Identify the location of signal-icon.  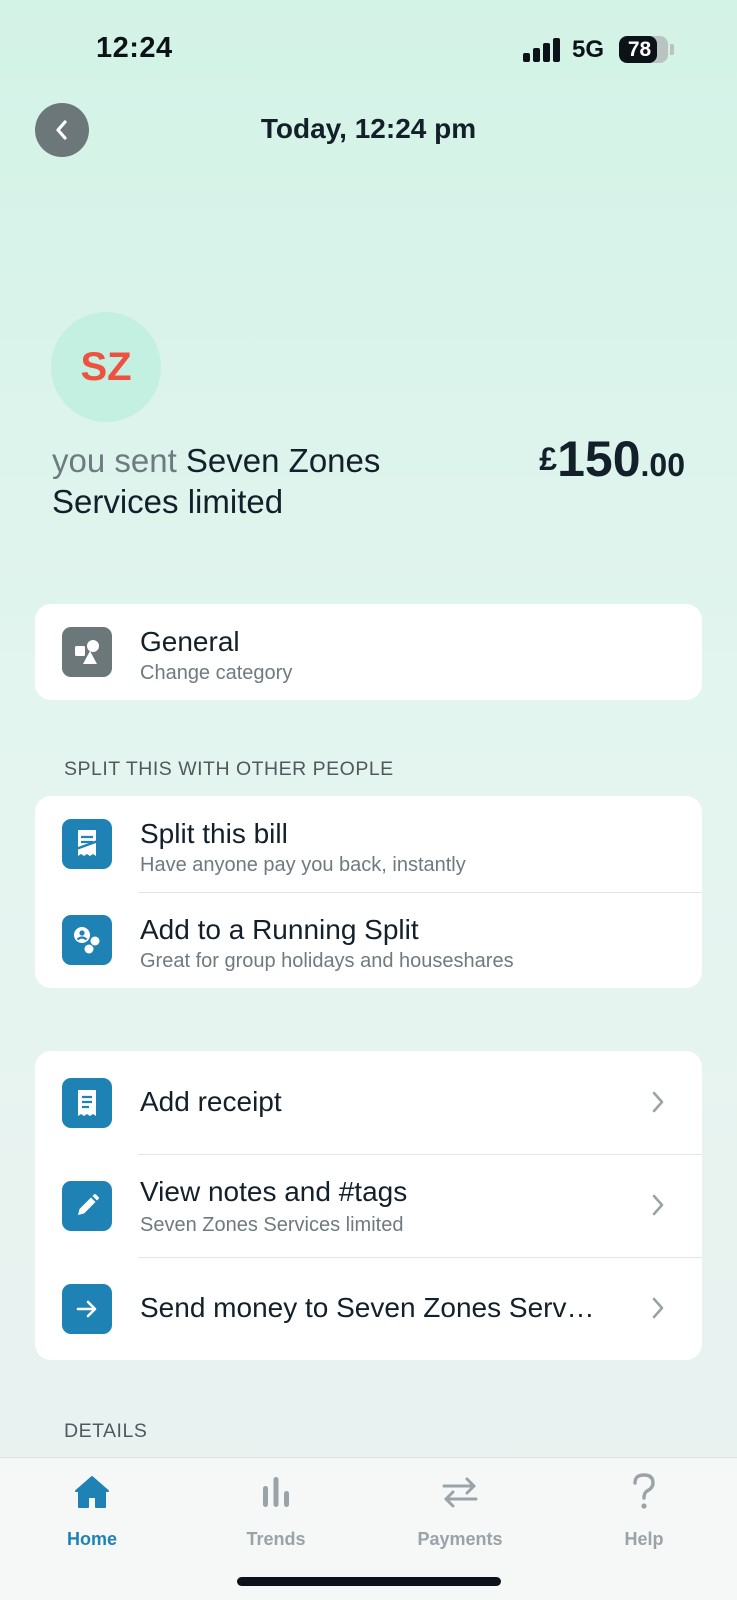
(543, 50).